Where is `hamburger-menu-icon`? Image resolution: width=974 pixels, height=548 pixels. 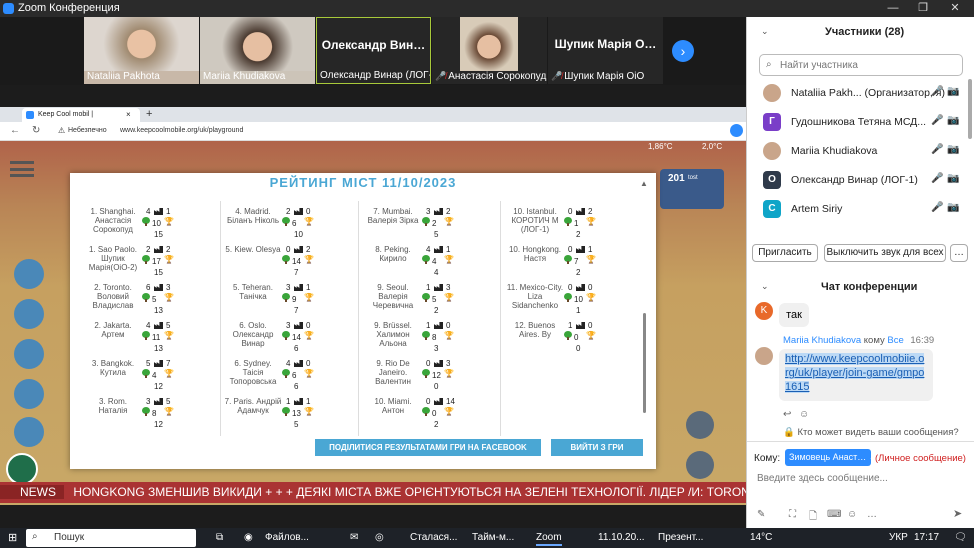 hamburger-menu-icon is located at coordinates (22, 169).